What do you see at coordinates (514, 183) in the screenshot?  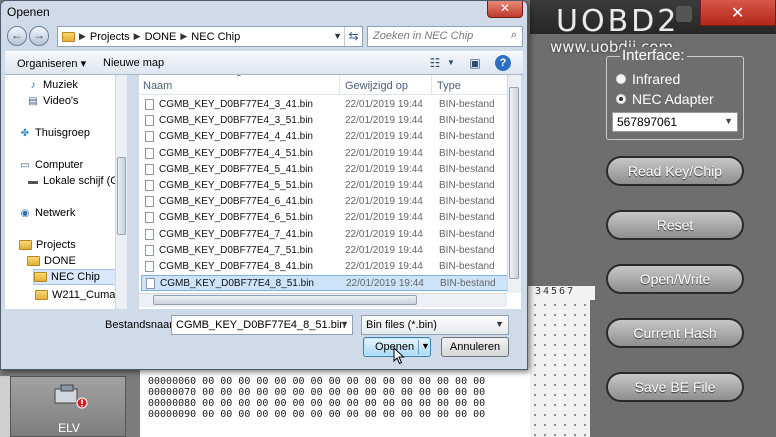 I see `vertical-scrollbar-thumb` at bounding box center [514, 183].